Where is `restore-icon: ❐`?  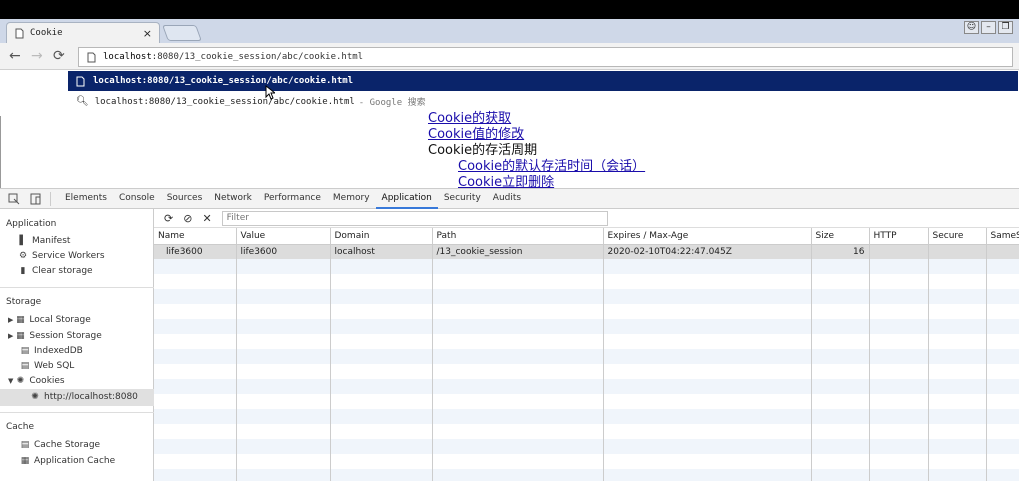
restore-icon: ❐ is located at coordinates (1005, 27).